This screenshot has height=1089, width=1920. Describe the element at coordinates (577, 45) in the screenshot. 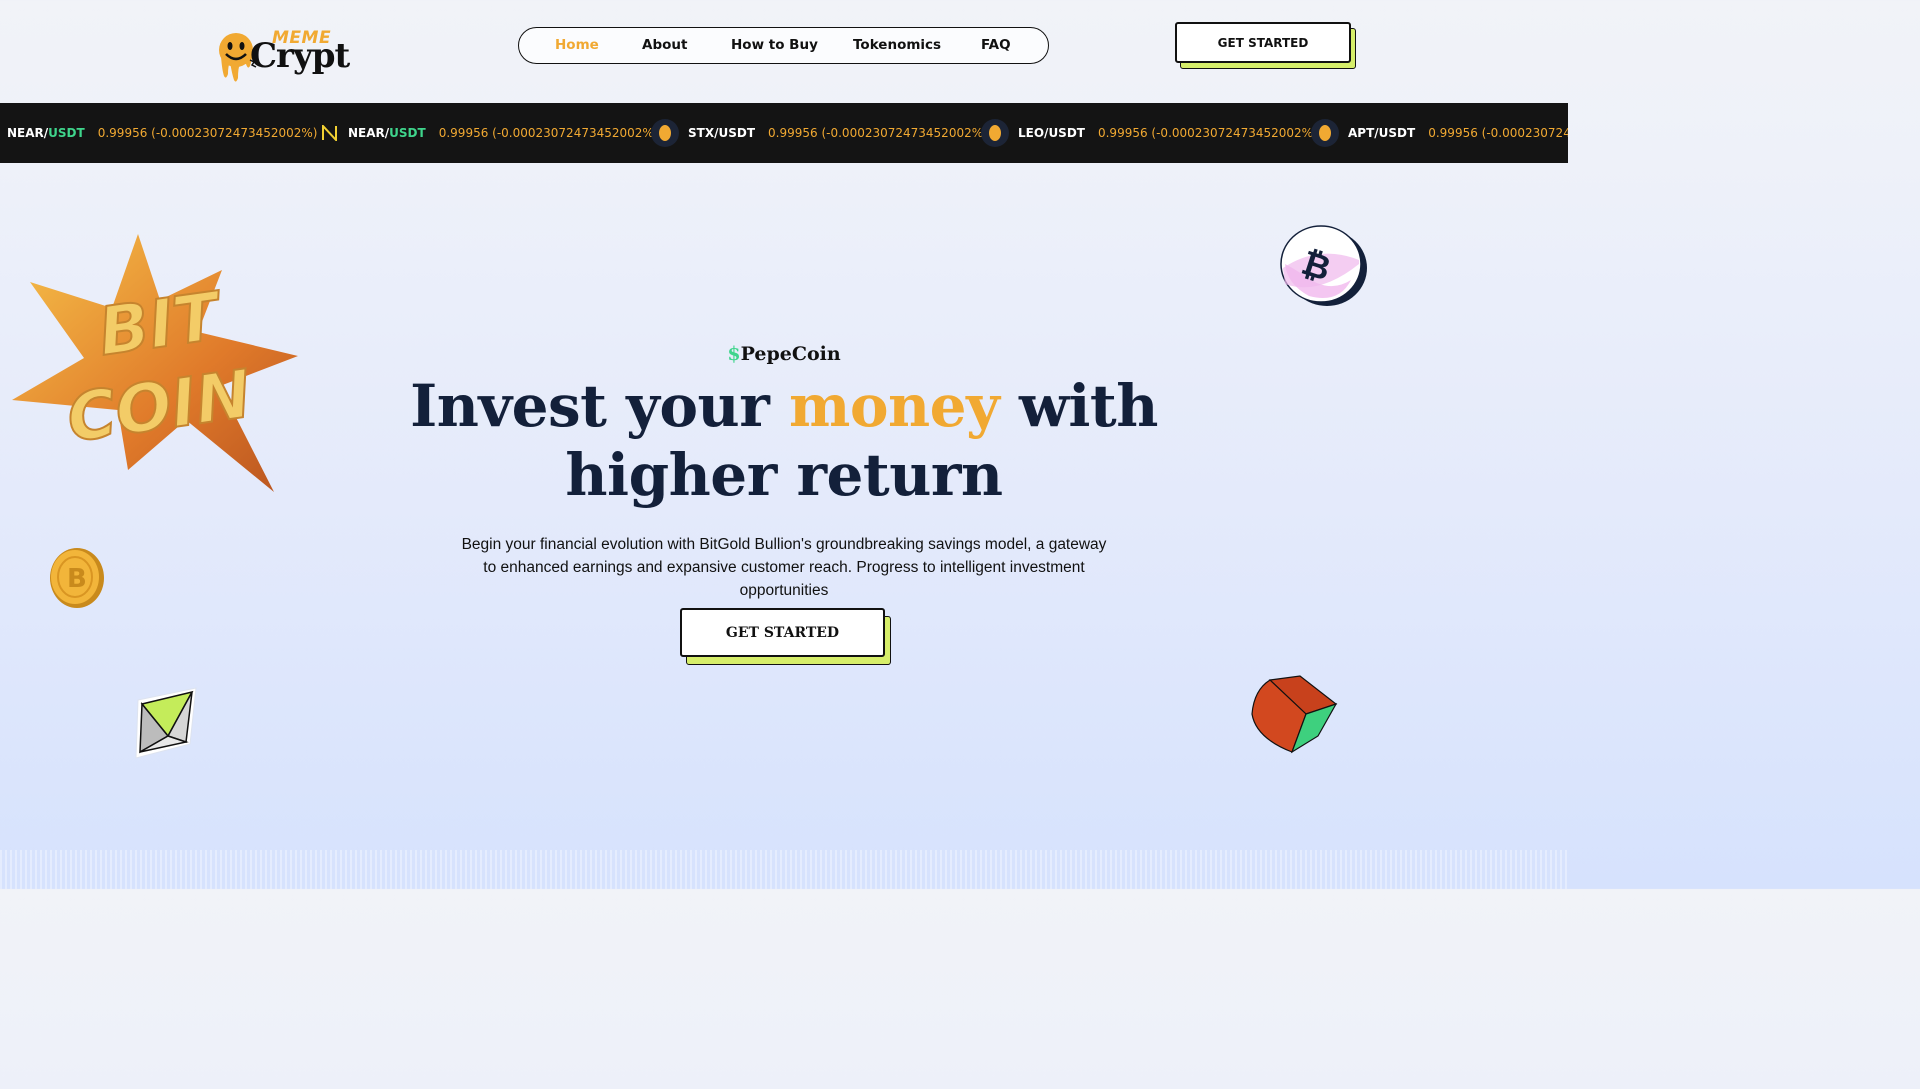

I see `nav-item-home: Home` at that location.